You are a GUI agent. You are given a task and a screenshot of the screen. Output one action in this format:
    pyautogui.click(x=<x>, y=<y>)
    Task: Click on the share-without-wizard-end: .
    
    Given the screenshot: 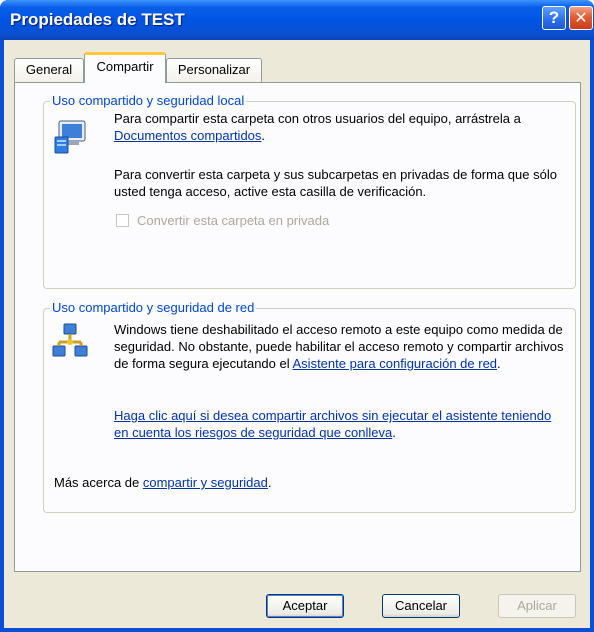 What is the action you would take?
    pyautogui.click(x=394, y=432)
    